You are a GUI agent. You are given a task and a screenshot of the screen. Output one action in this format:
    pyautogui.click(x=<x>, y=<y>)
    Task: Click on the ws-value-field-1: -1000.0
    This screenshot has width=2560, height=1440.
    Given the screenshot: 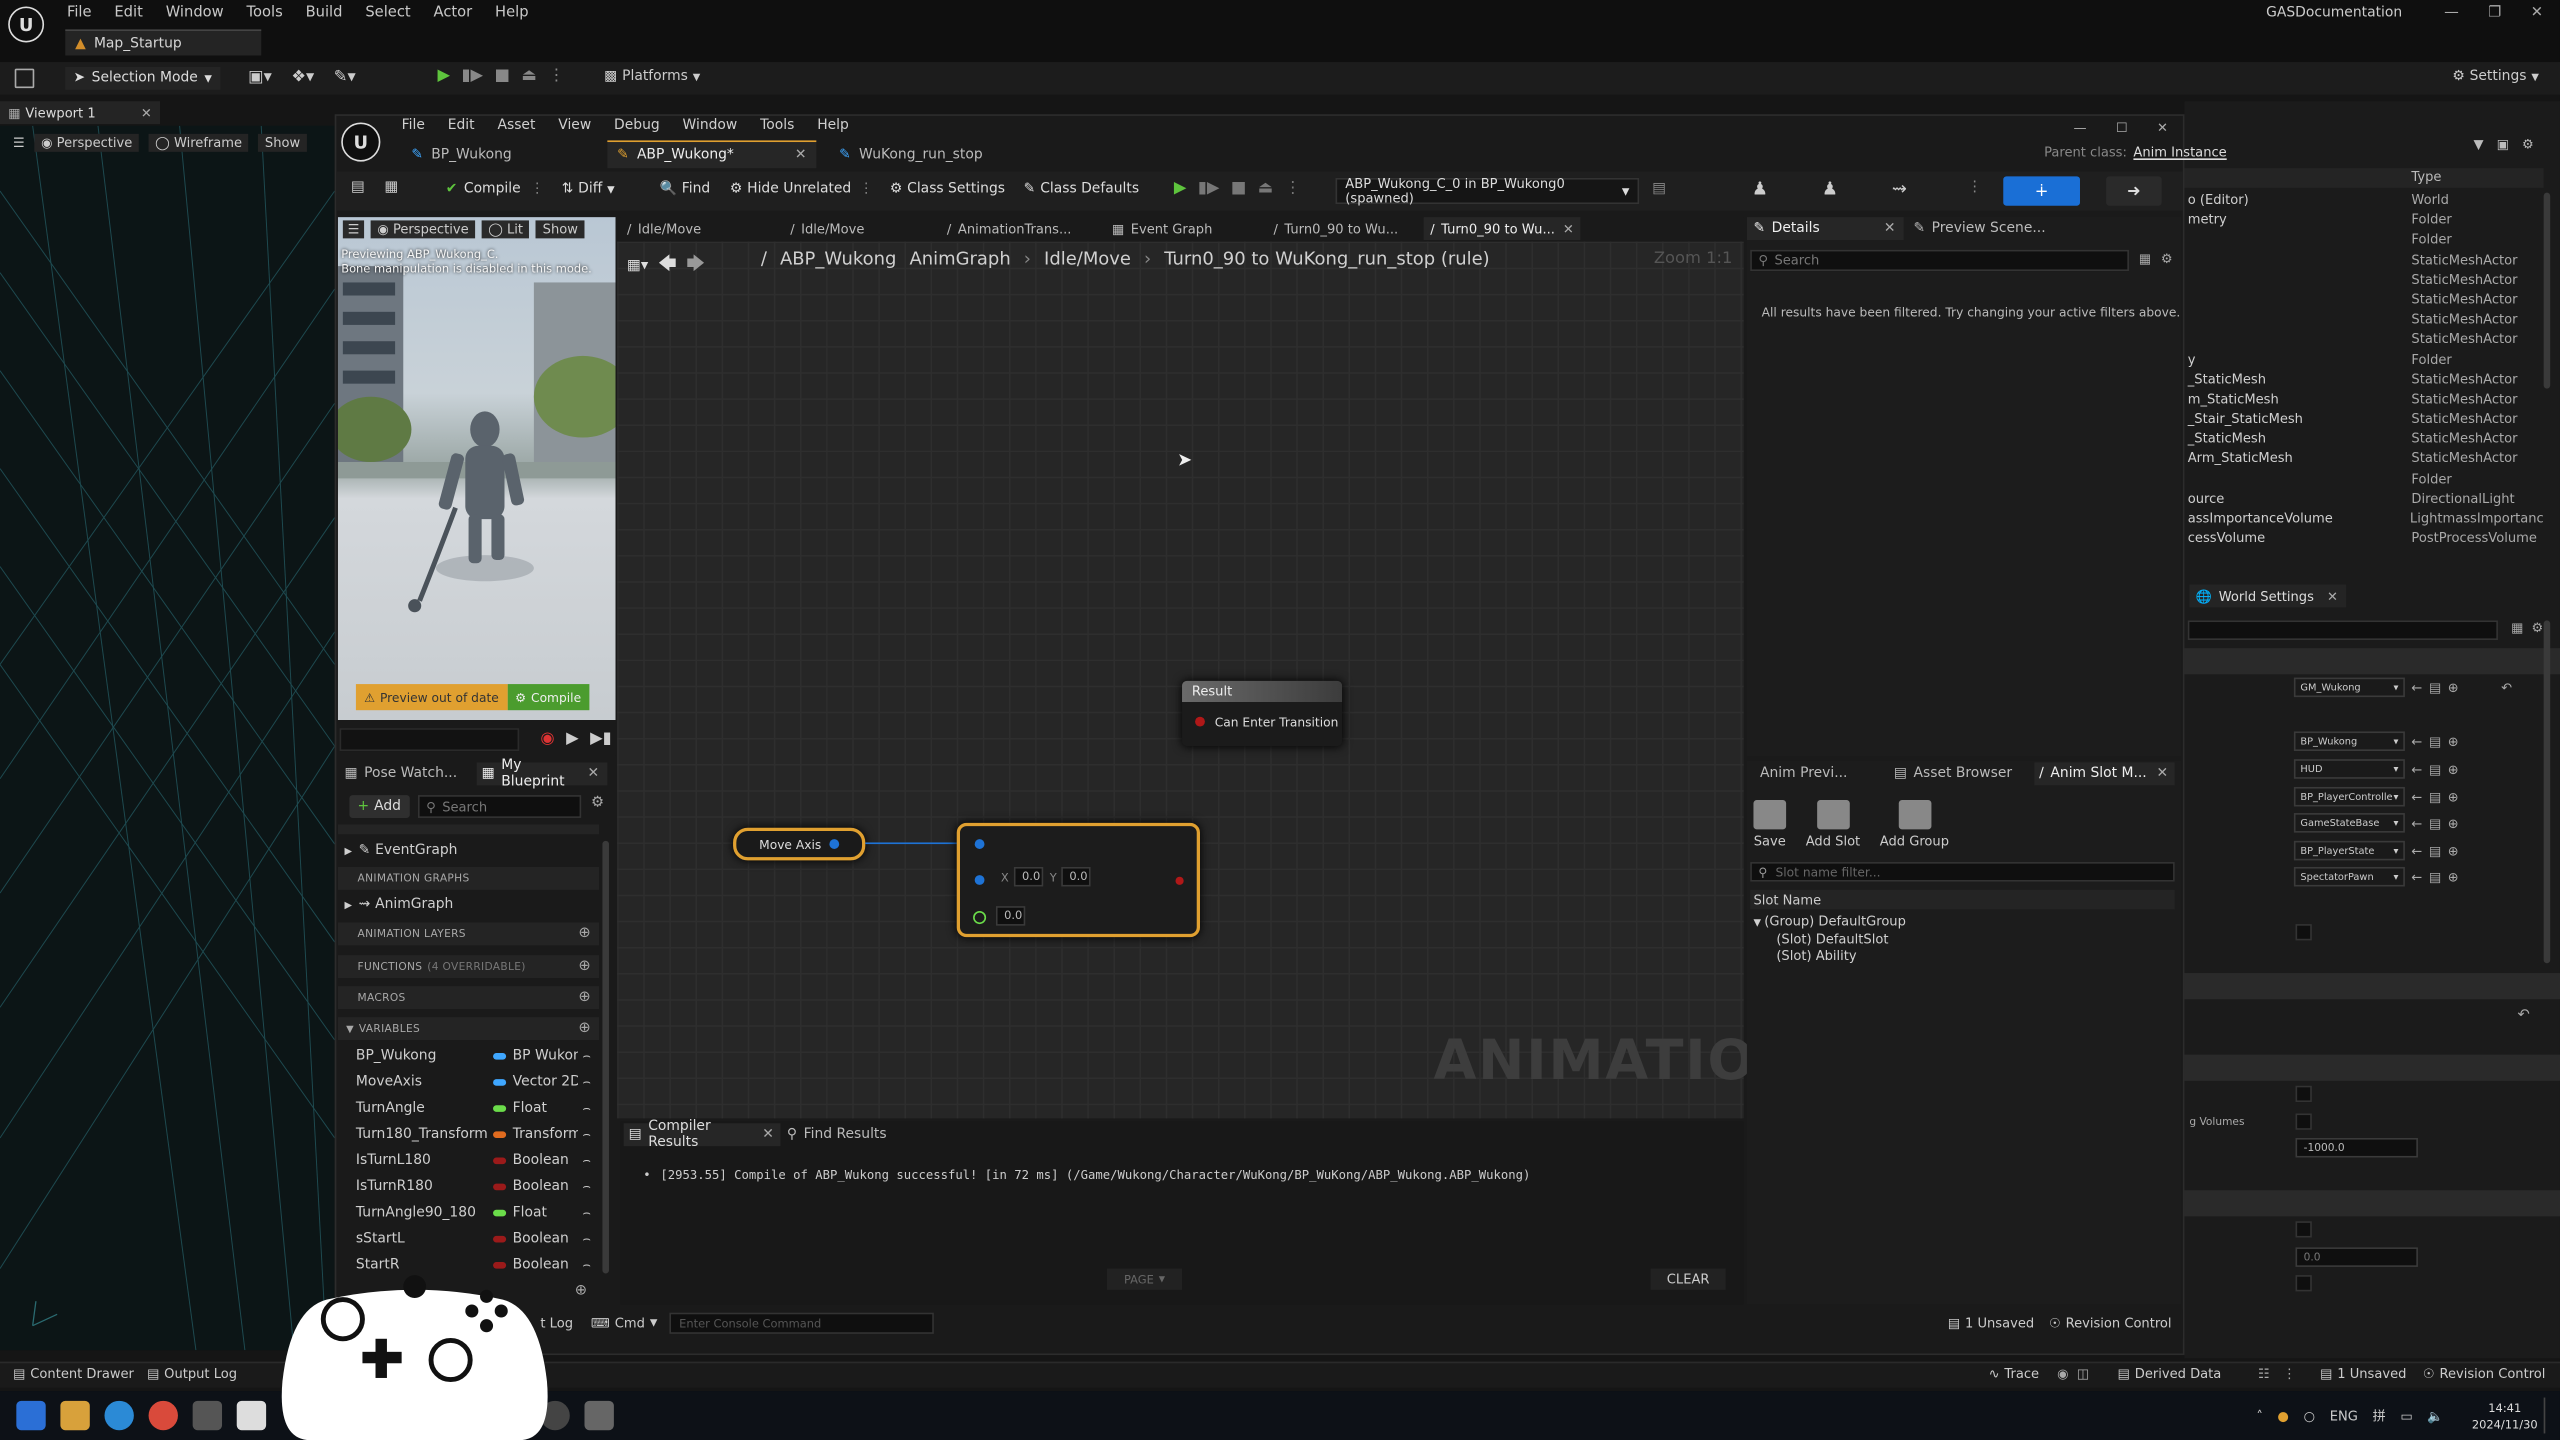 What is the action you would take?
    pyautogui.click(x=2356, y=1147)
    